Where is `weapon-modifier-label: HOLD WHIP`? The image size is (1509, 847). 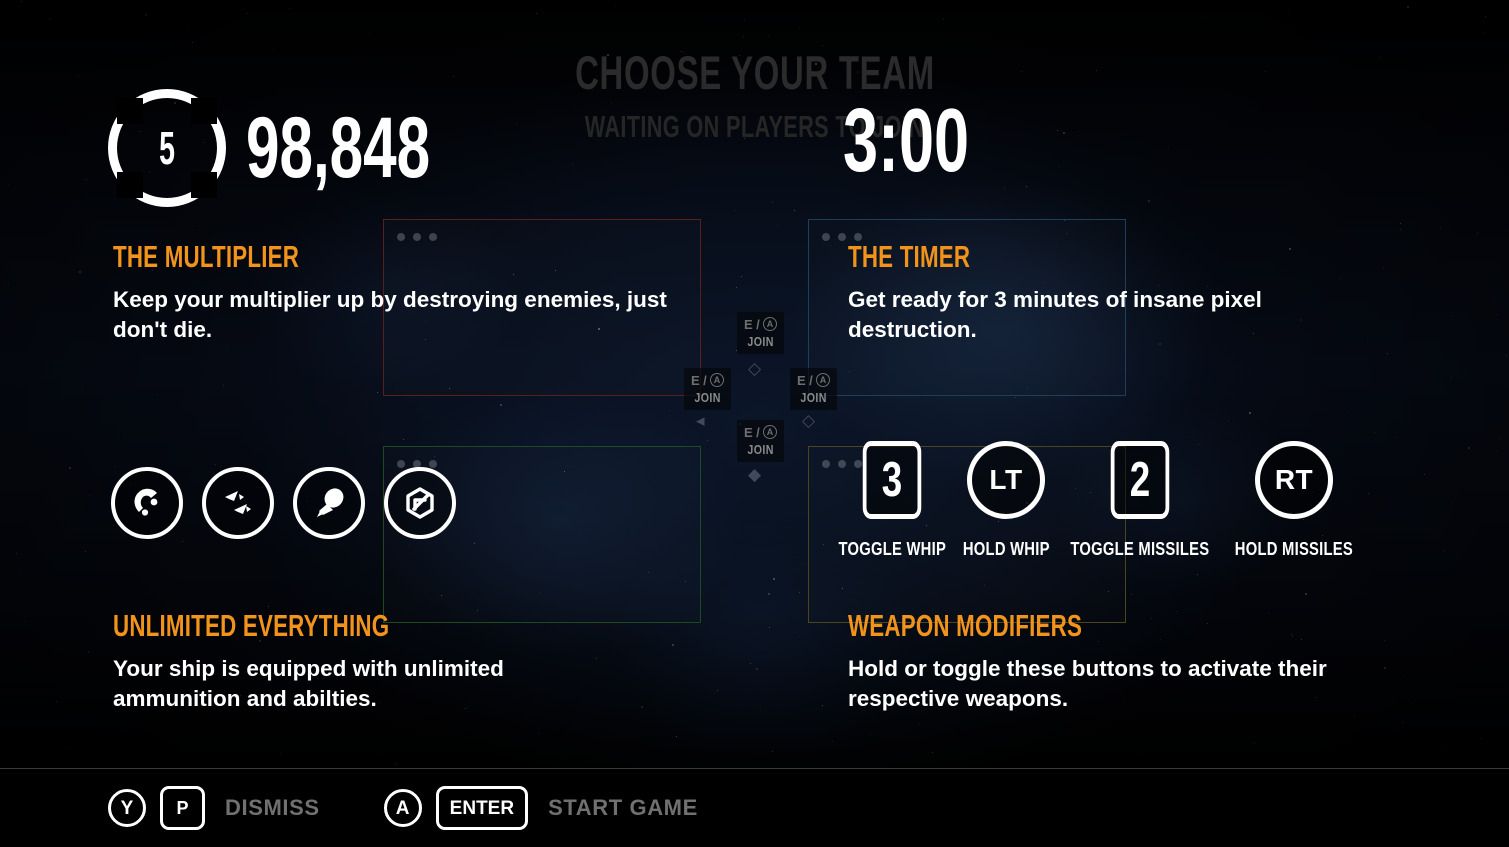
weapon-modifier-label: HOLD WHIP is located at coordinates (1006, 548).